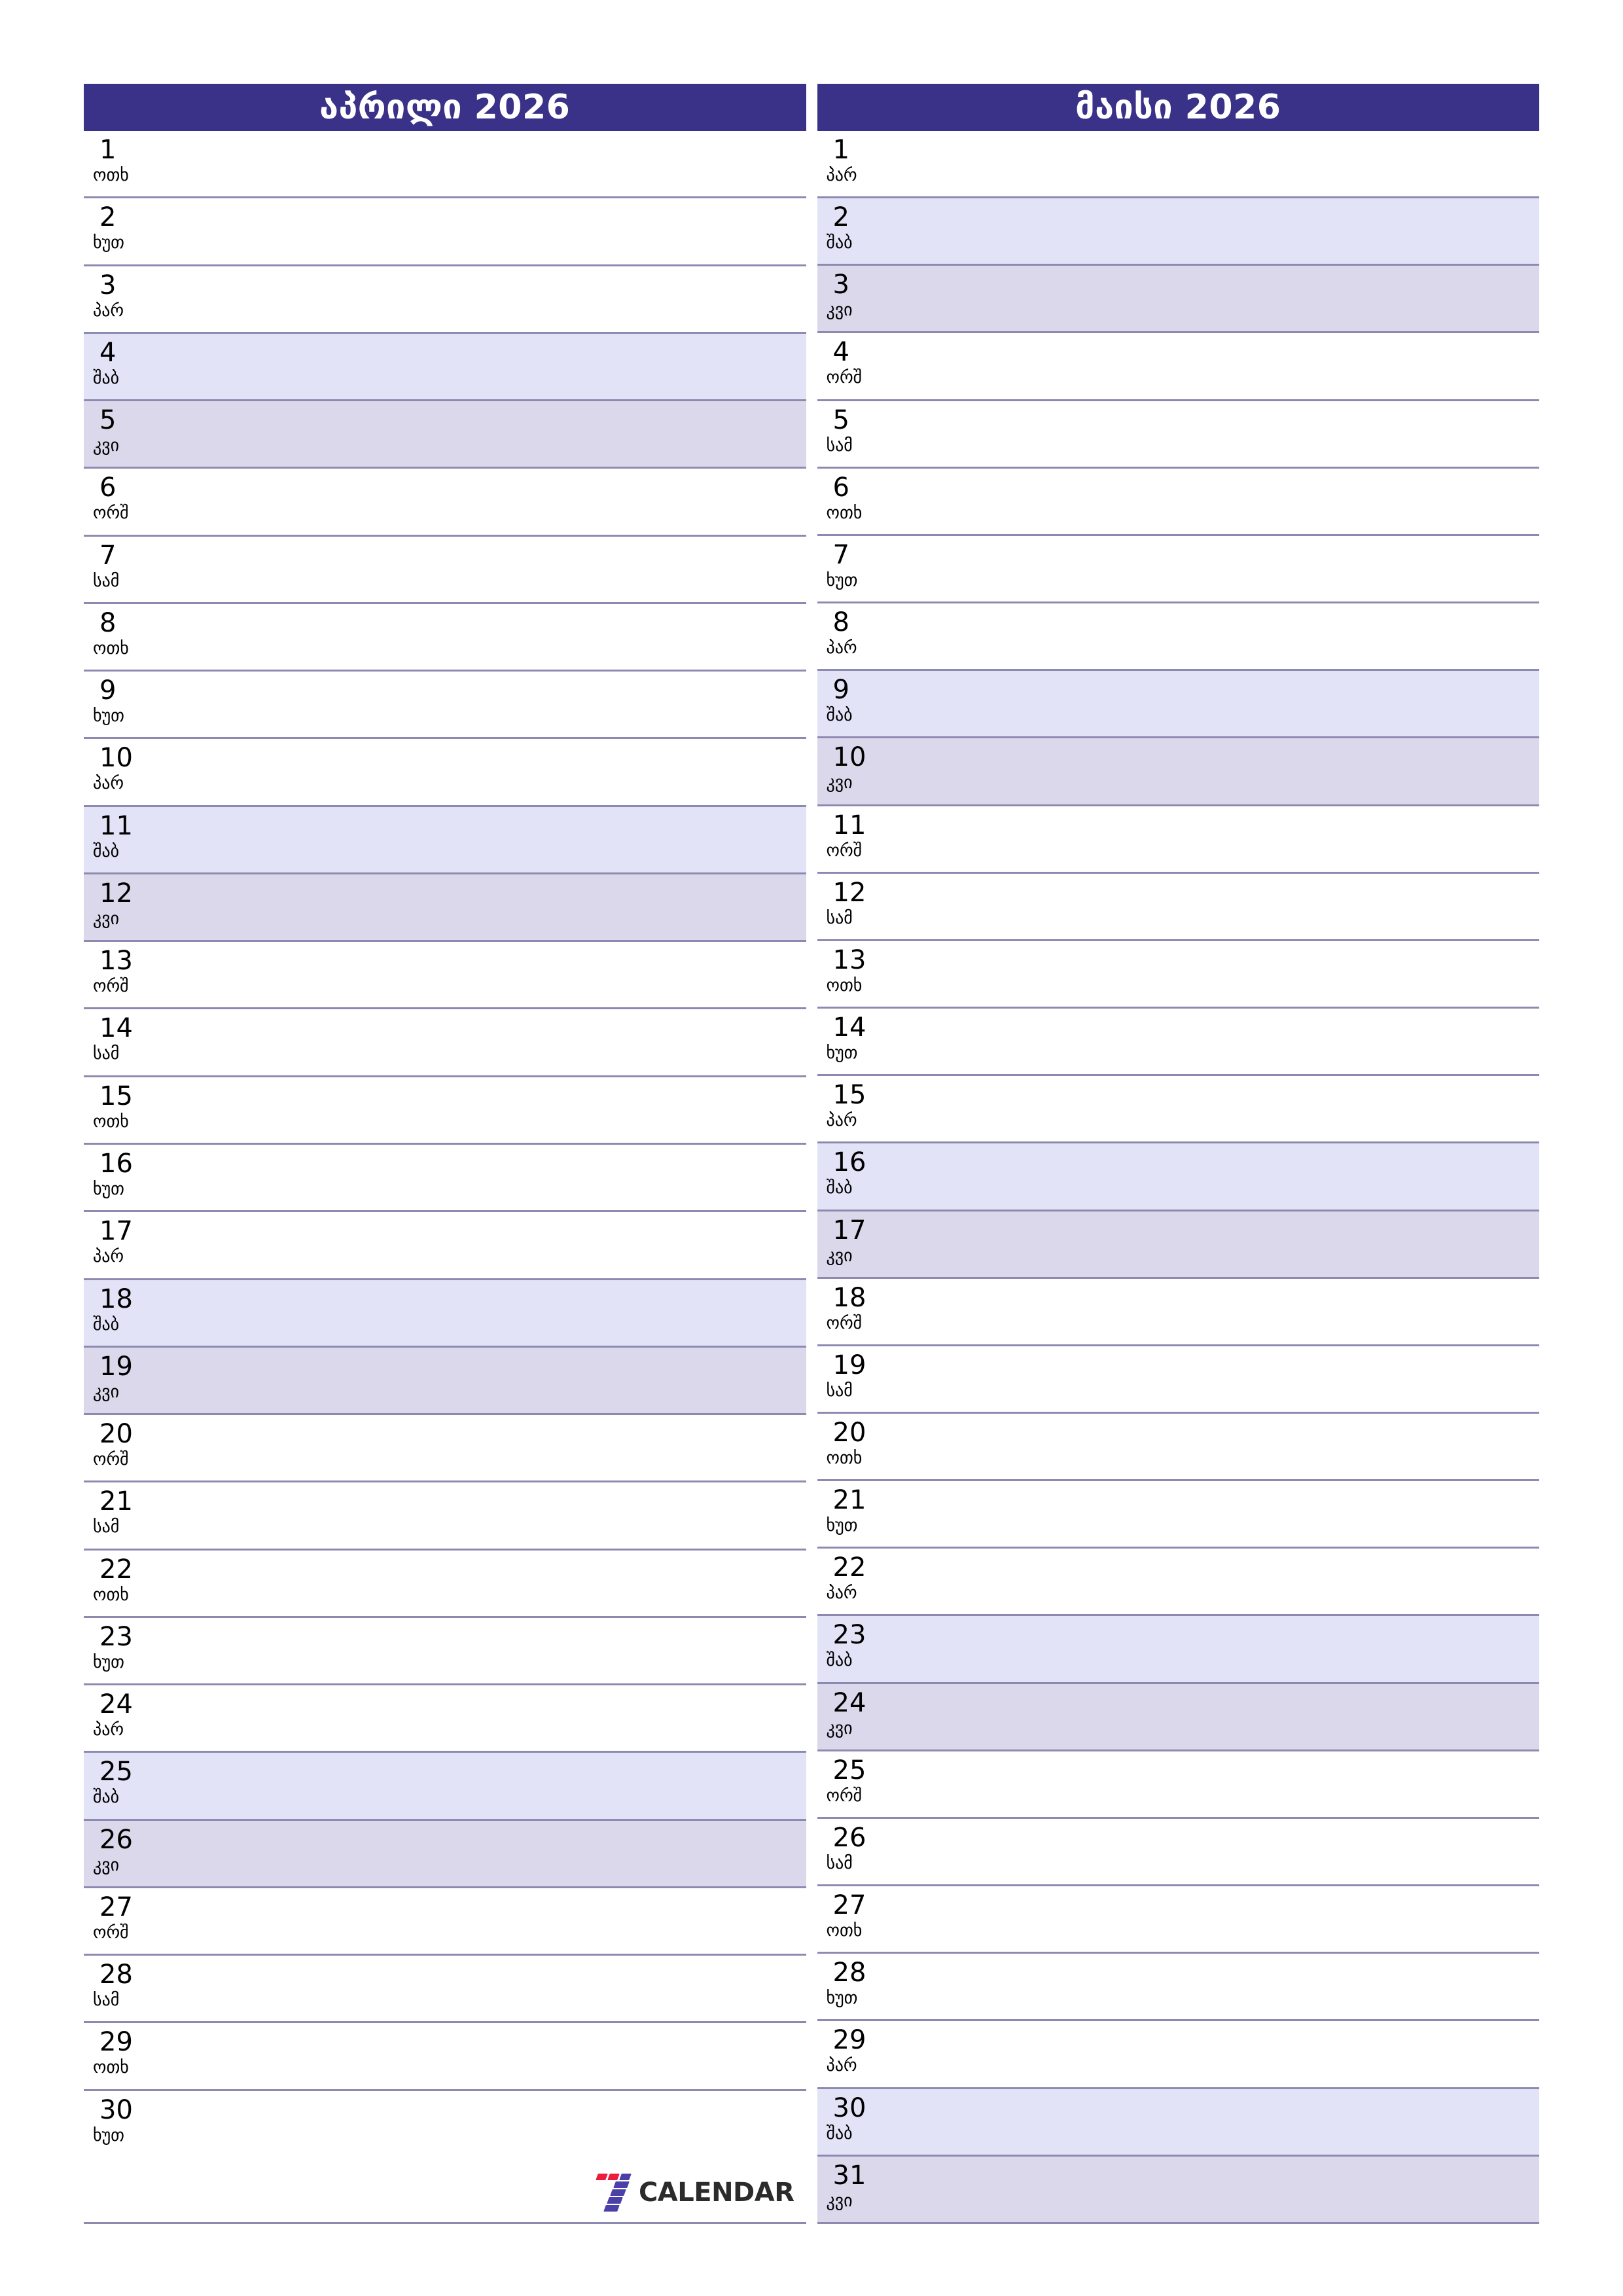 Image resolution: width=1623 pixels, height=2296 pixels. Describe the element at coordinates (1178, 230) in the screenshot. I see `day-row: 2 შაბ` at that location.